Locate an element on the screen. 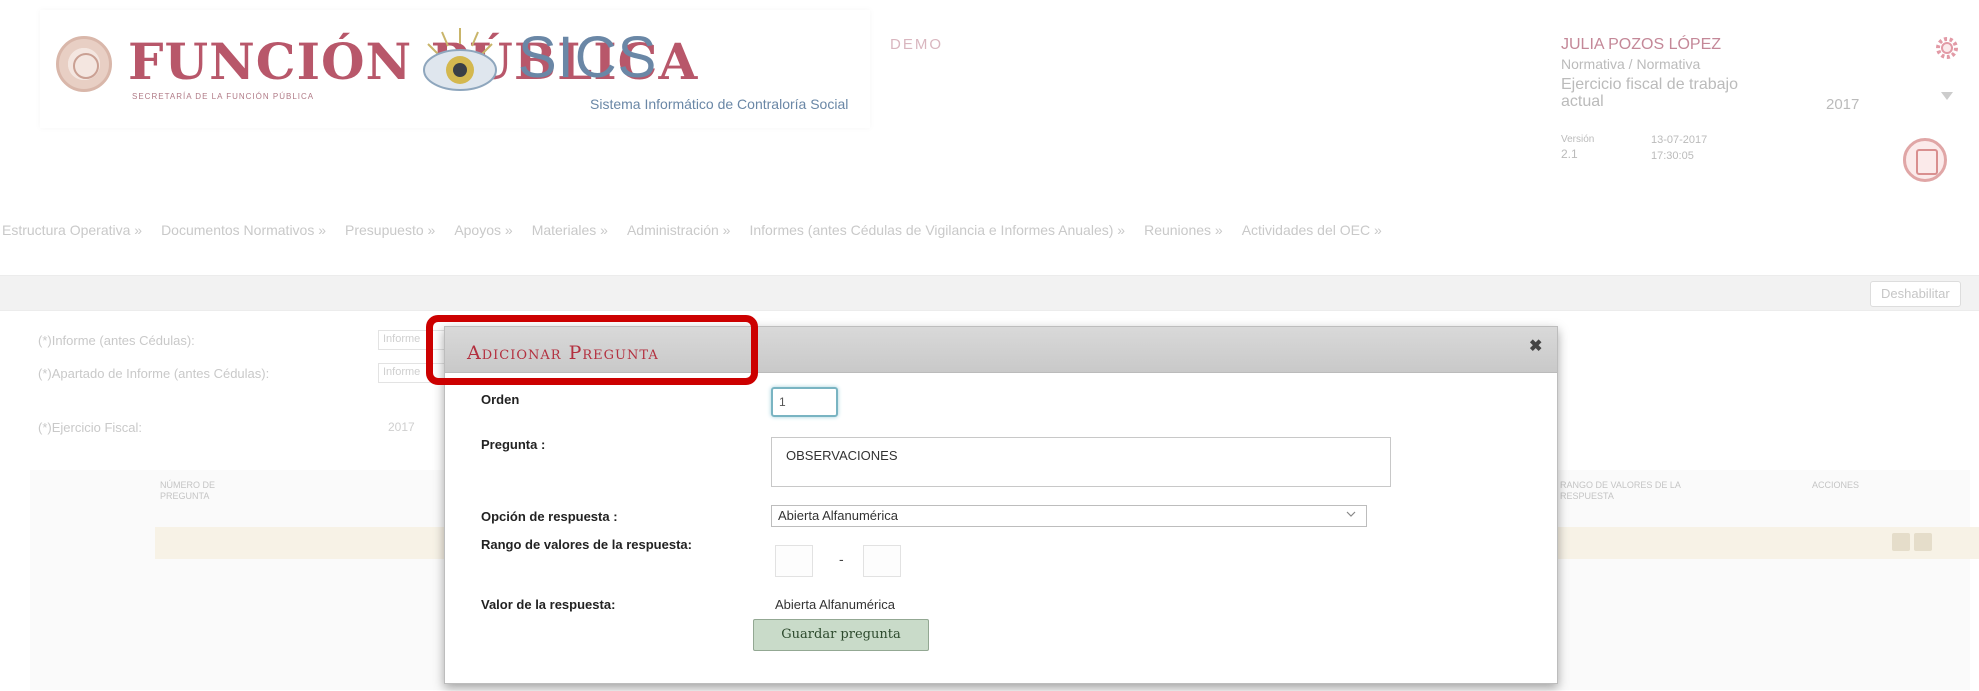  caret-down-icon is located at coordinates (1947, 96).